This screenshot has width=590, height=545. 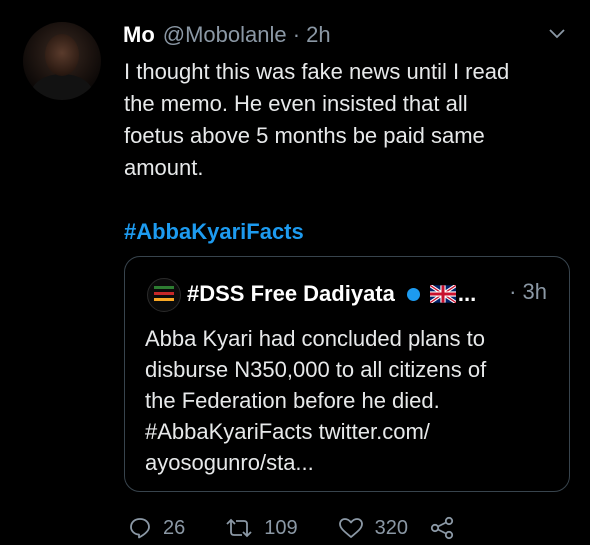 I want to click on quoted-text-line: disburse N350,000 to all citizens of, so click(x=316, y=369).